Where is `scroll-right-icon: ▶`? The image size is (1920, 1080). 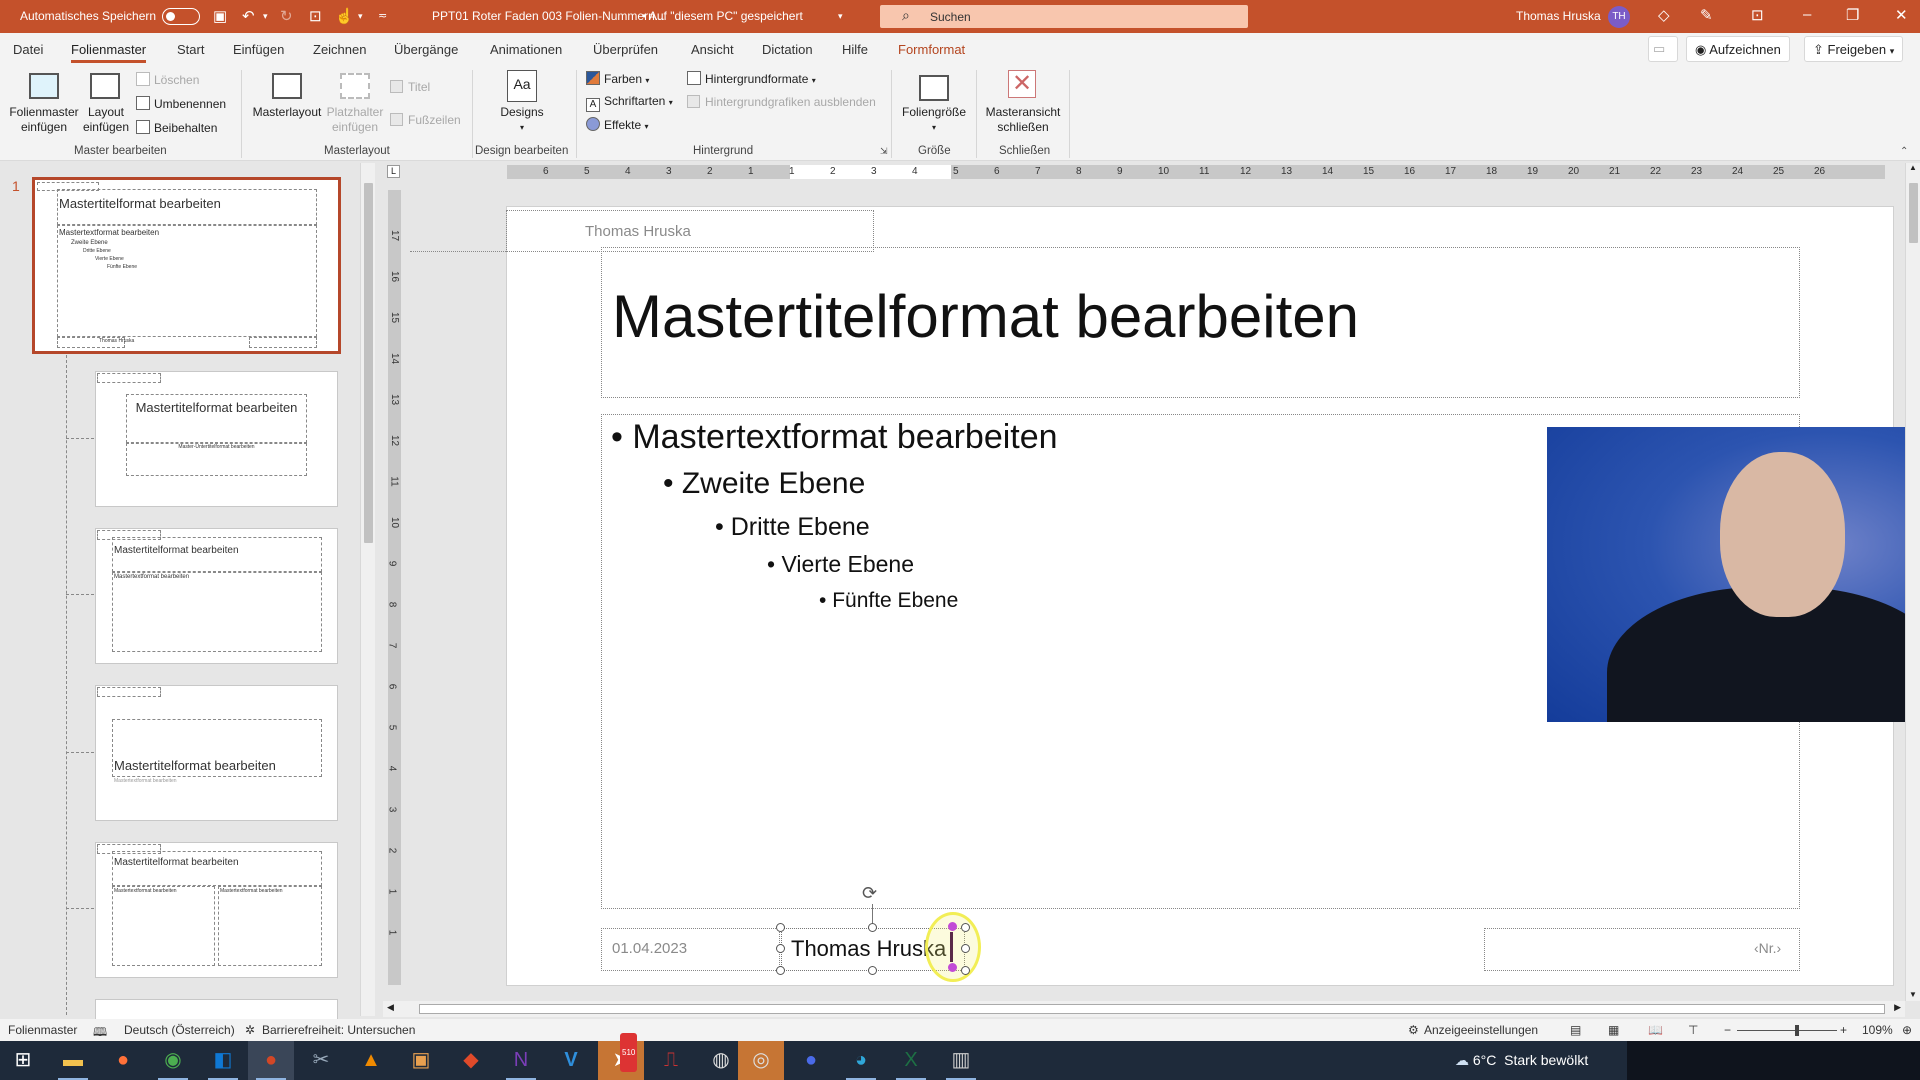 scroll-right-icon: ▶ is located at coordinates (1897, 1007).